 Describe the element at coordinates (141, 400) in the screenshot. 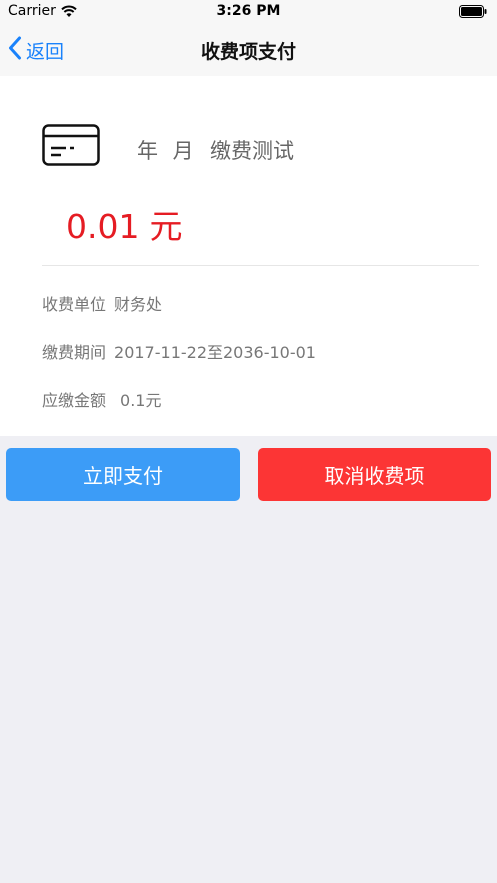

I see `detail-value: 0.1元` at that location.